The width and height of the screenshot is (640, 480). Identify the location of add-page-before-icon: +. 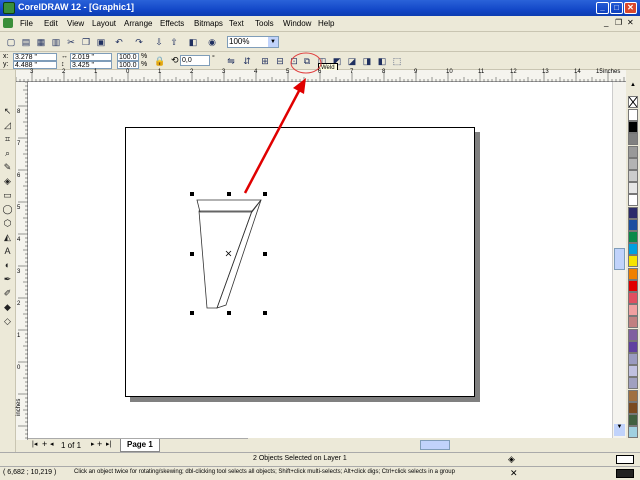
(44, 444).